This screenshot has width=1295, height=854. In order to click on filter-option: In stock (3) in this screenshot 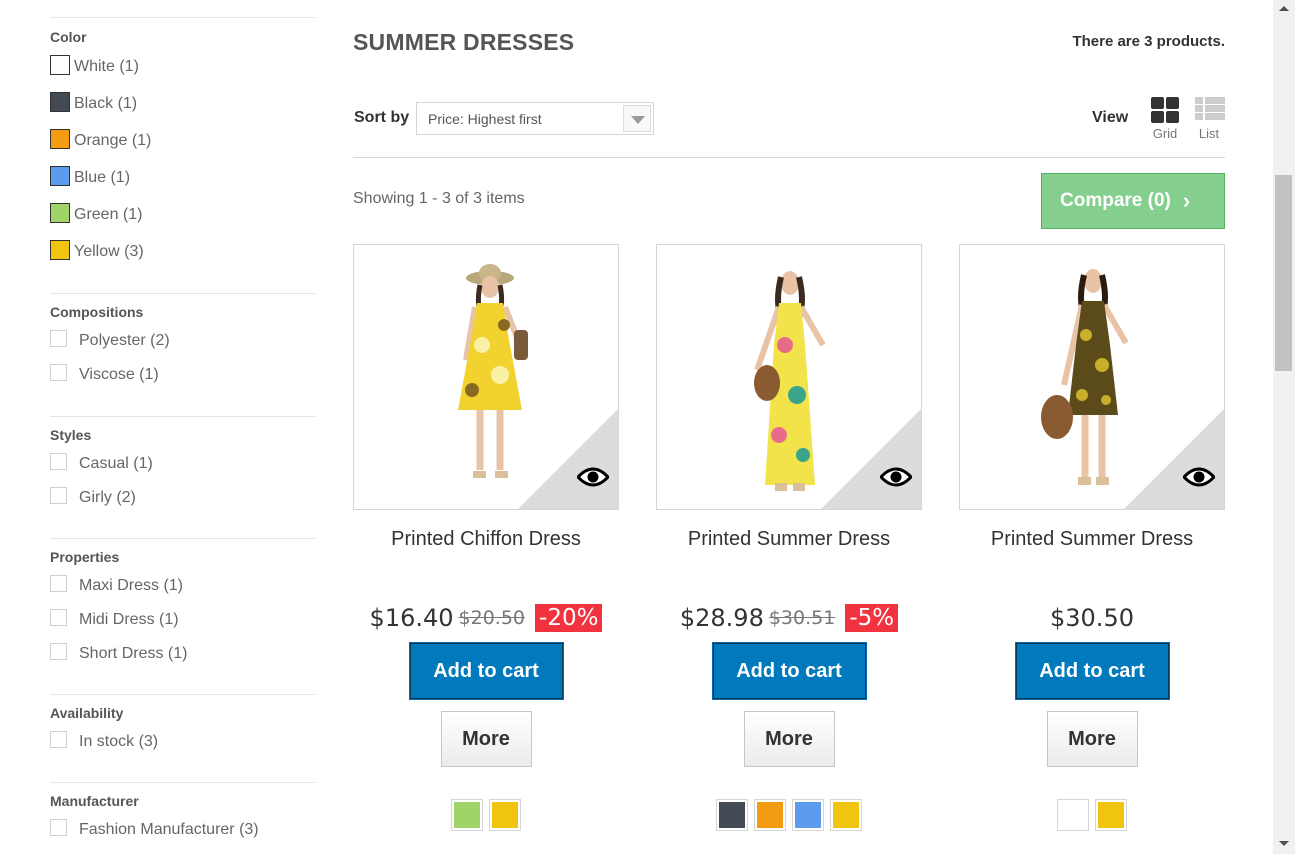, I will do `click(182, 742)`.